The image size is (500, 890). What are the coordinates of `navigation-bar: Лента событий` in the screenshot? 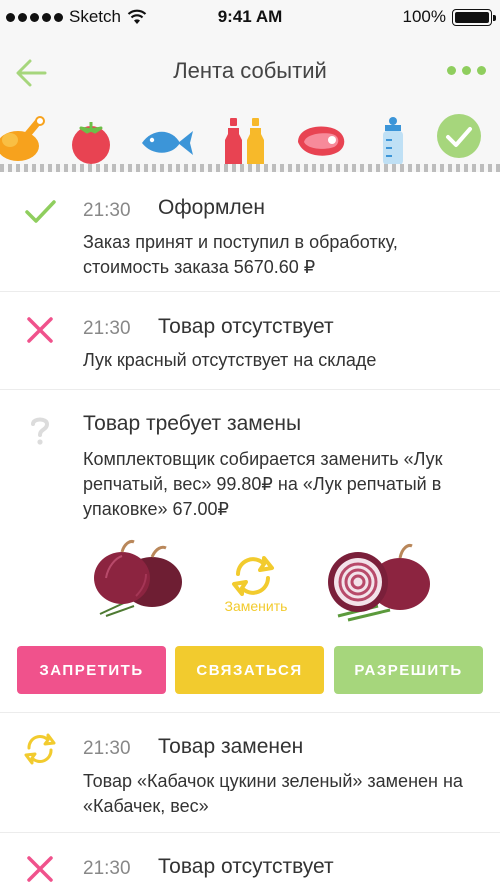 It's located at (250, 72).